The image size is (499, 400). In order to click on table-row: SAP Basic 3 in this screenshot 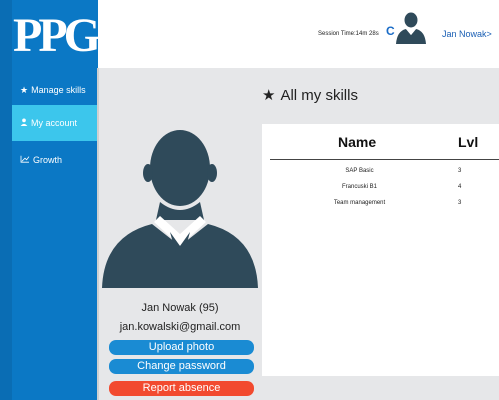, I will do `click(380, 174)`.